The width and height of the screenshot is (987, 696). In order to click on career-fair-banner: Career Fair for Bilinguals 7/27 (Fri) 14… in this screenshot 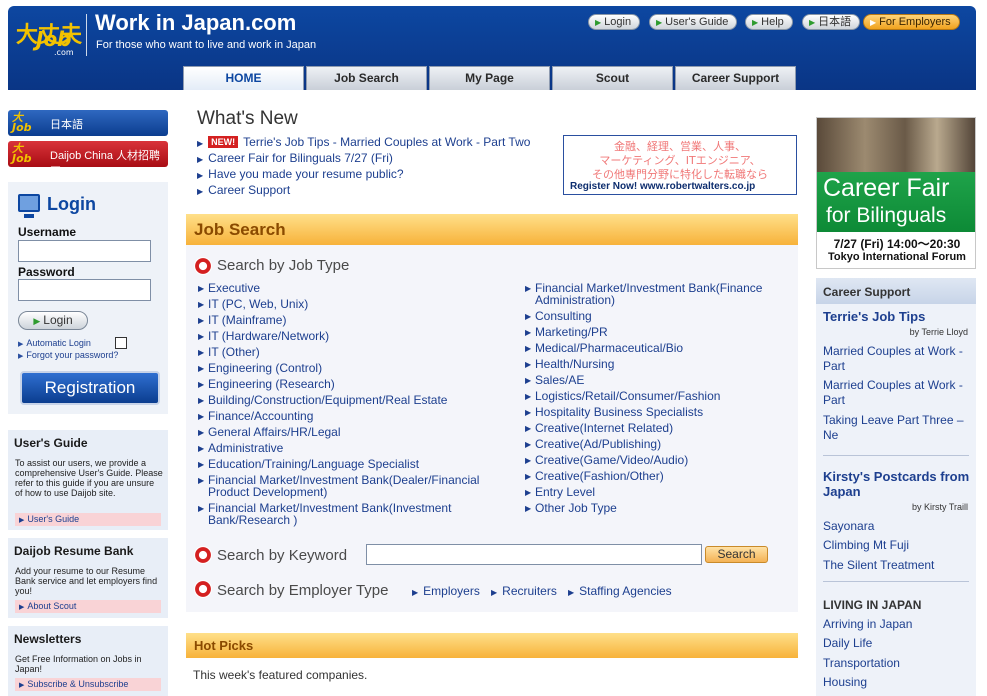, I will do `click(896, 193)`.